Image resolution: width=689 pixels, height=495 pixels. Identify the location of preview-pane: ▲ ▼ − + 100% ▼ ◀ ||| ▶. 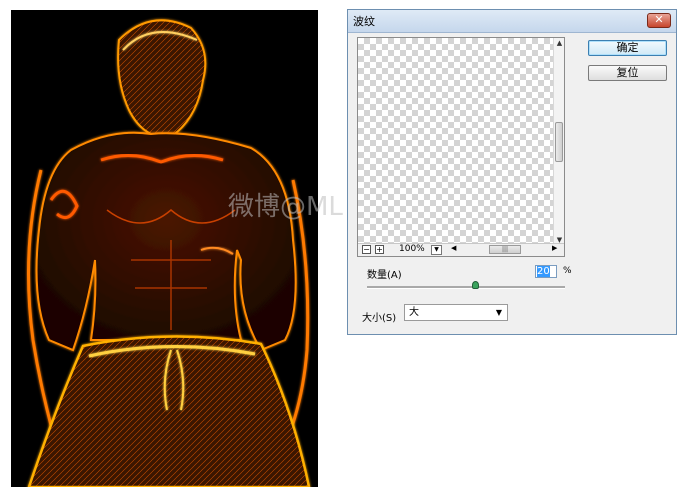
(461, 147).